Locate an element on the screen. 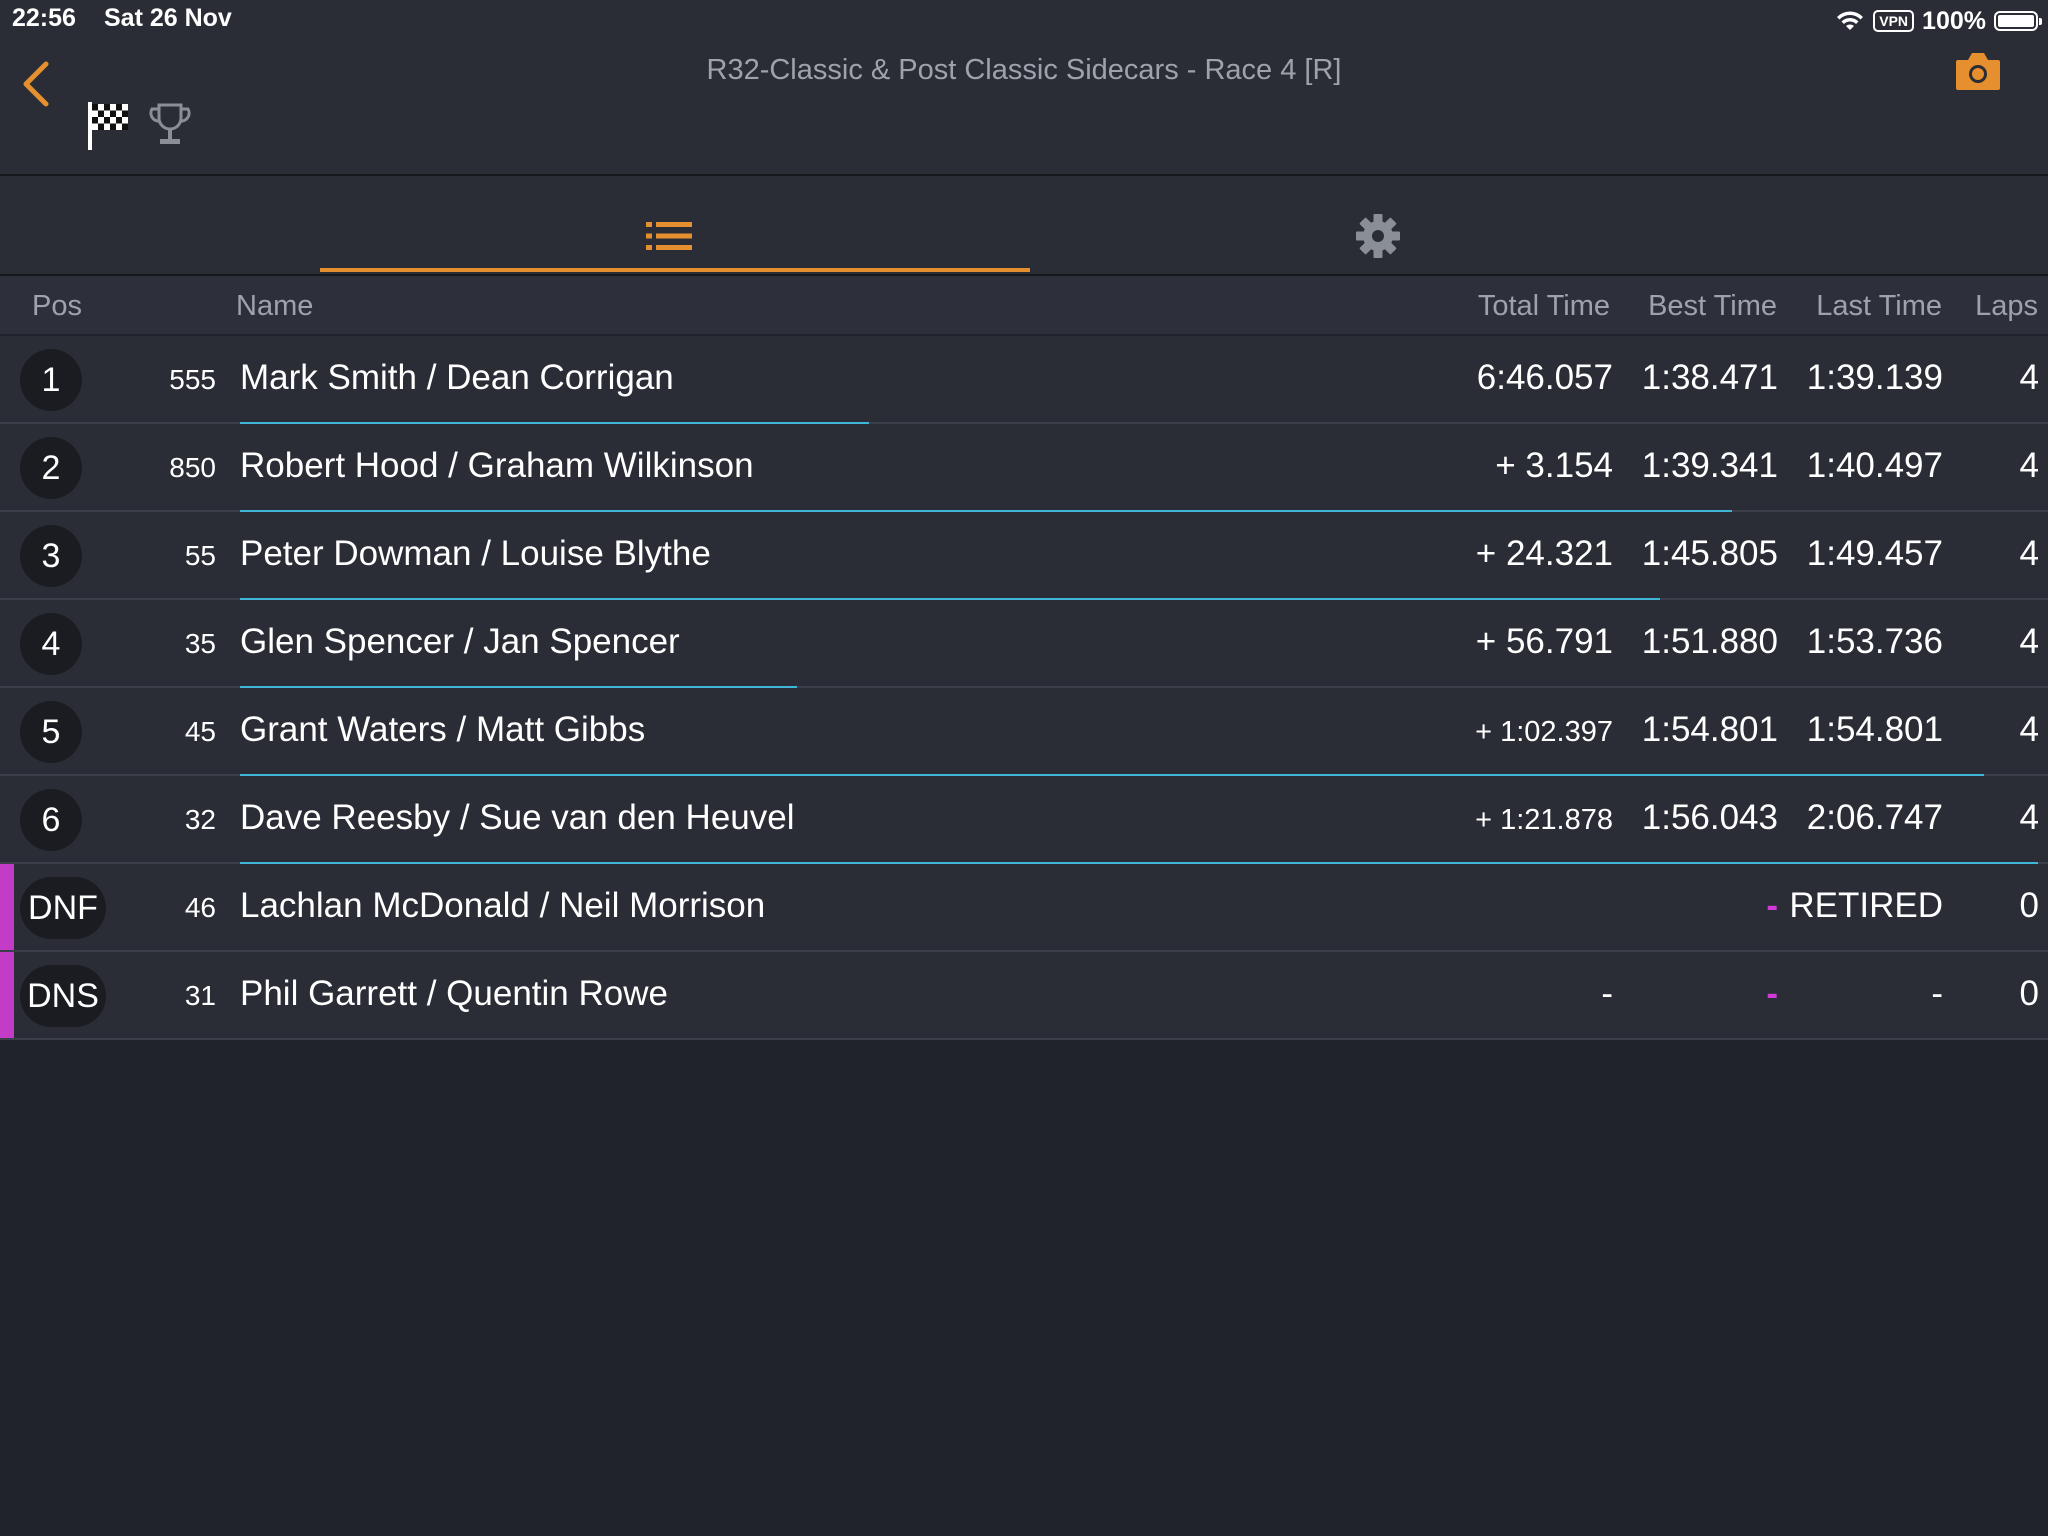 This screenshot has width=2048, height=1536. last-time: 1:53.736 is located at coordinates (1874, 641).